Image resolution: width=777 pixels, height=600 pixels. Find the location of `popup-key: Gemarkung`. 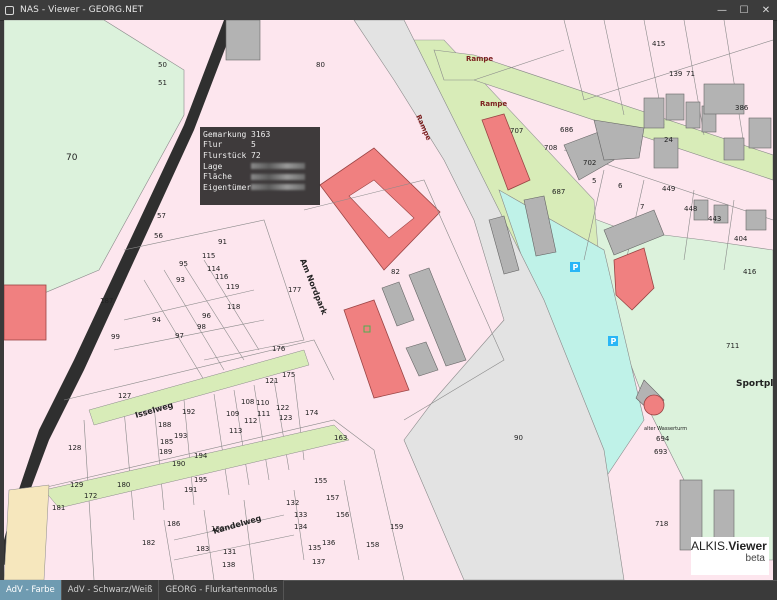

popup-key: Gemarkung is located at coordinates (225, 134).